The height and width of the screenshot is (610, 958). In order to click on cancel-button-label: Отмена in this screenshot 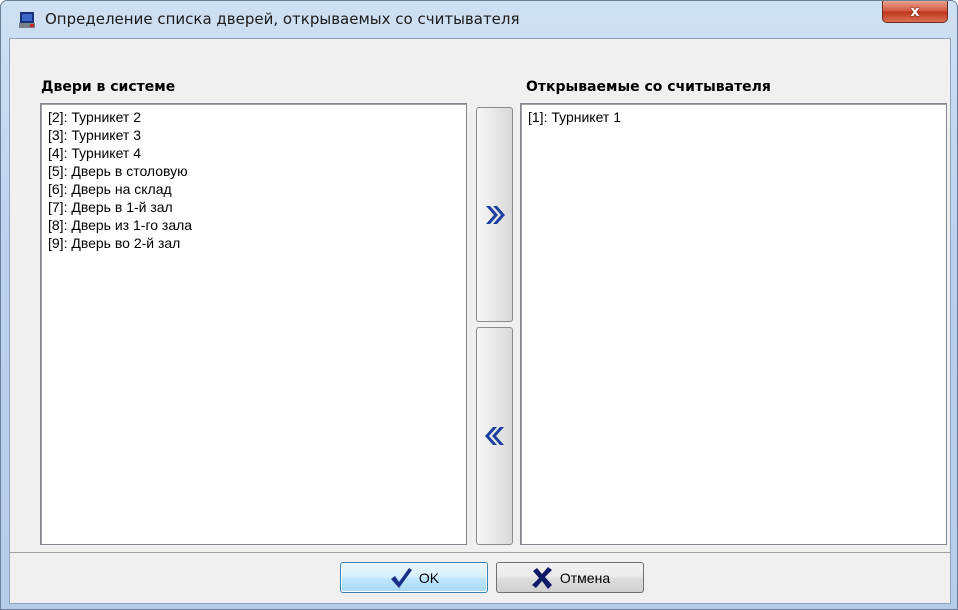, I will do `click(585, 577)`.